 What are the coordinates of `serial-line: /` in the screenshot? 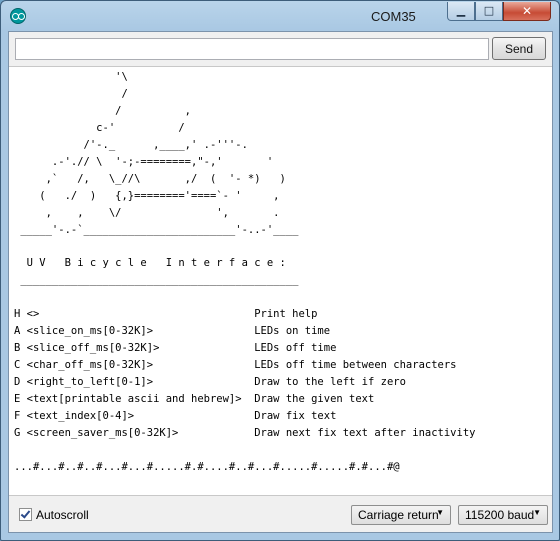 It's located at (71, 93).